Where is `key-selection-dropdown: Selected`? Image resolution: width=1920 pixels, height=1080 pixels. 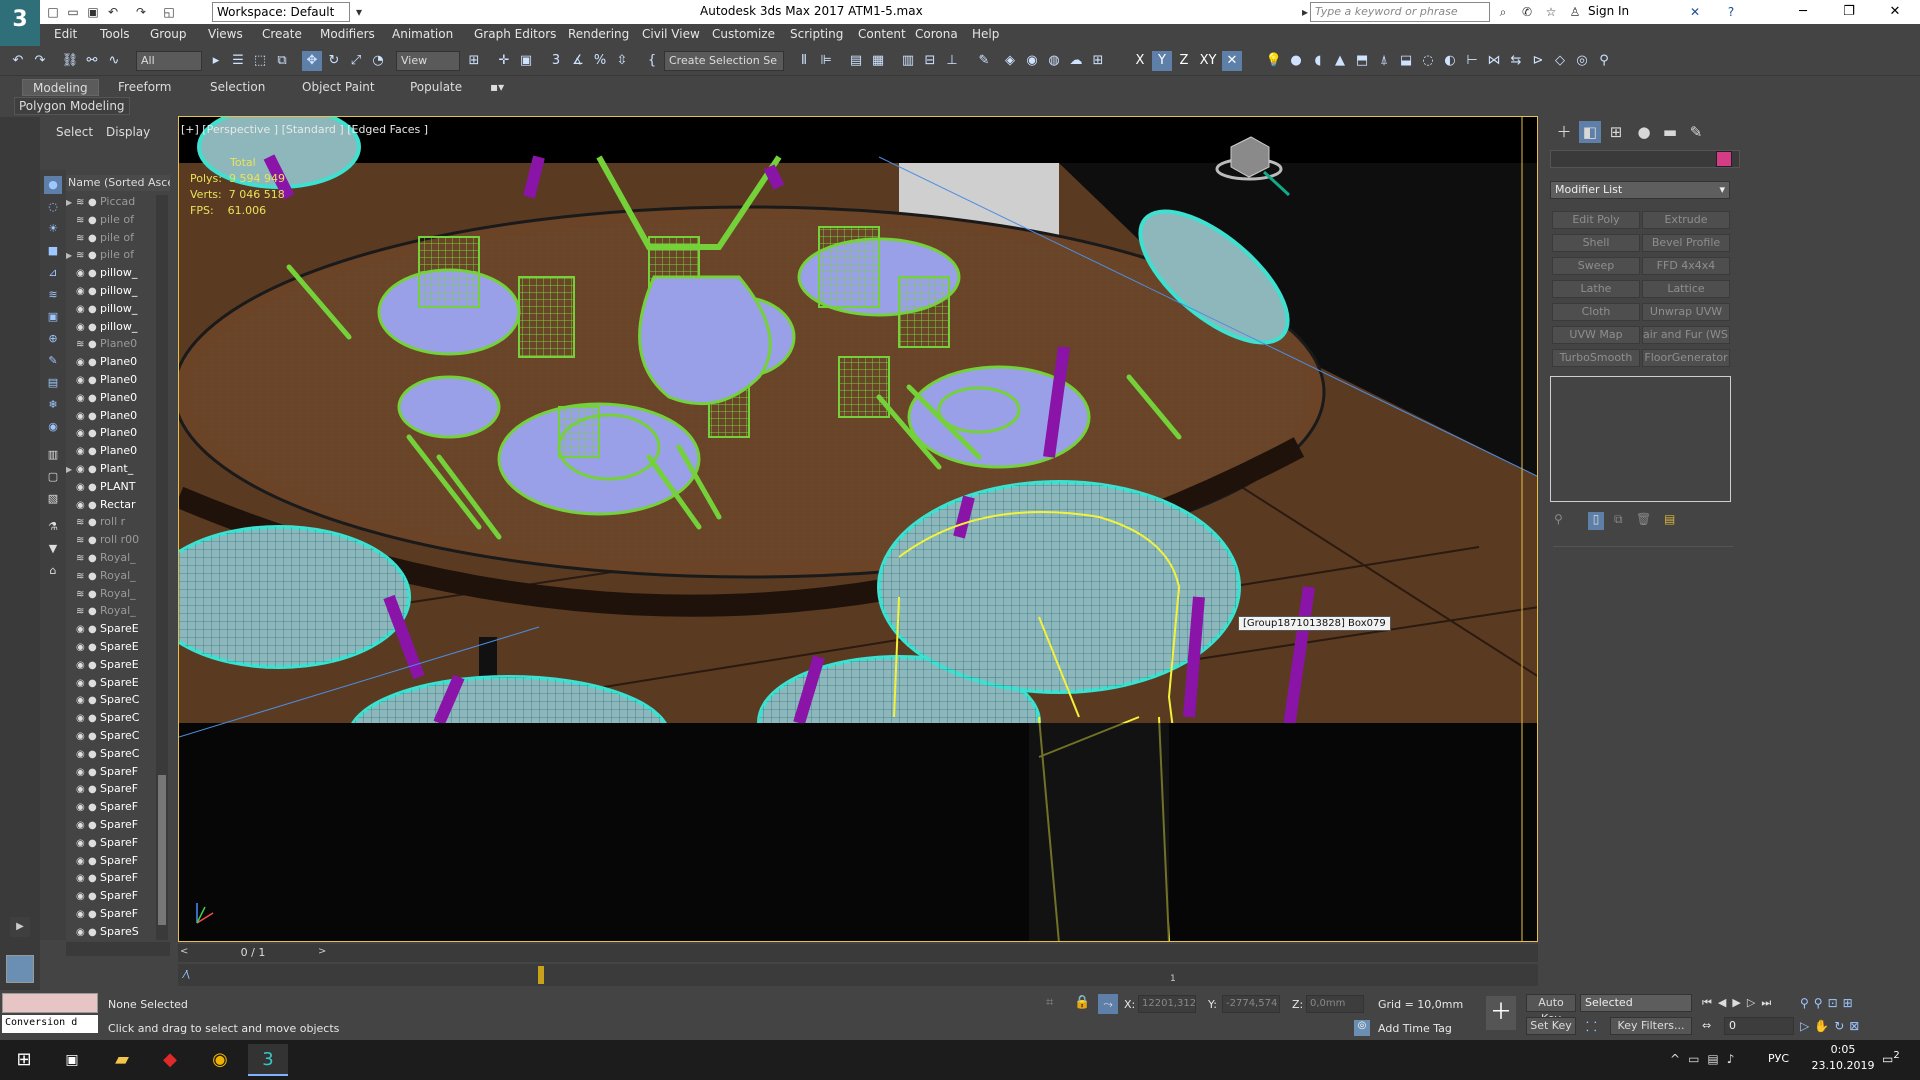
key-selection-dropdown: Selected is located at coordinates (1636, 1003).